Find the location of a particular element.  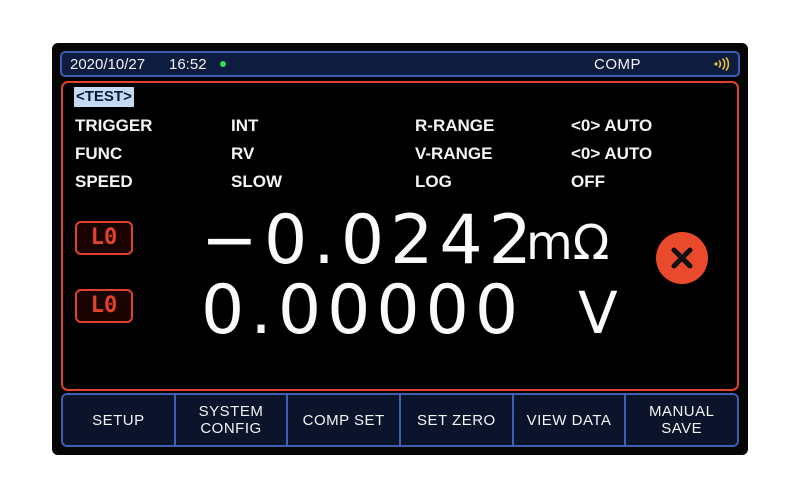

setup-button: SETUP is located at coordinates (119, 420).